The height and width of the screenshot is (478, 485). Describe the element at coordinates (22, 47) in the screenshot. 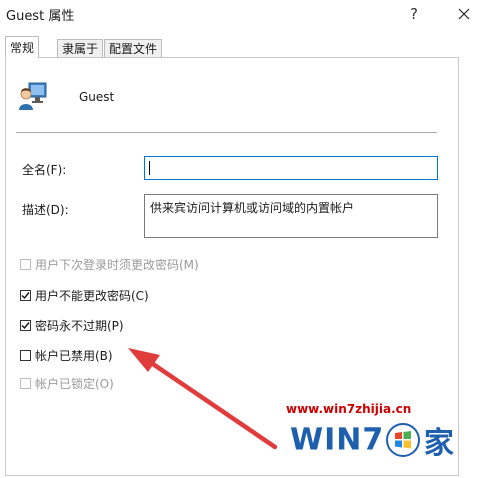

I see `tab-general: 常规` at that location.